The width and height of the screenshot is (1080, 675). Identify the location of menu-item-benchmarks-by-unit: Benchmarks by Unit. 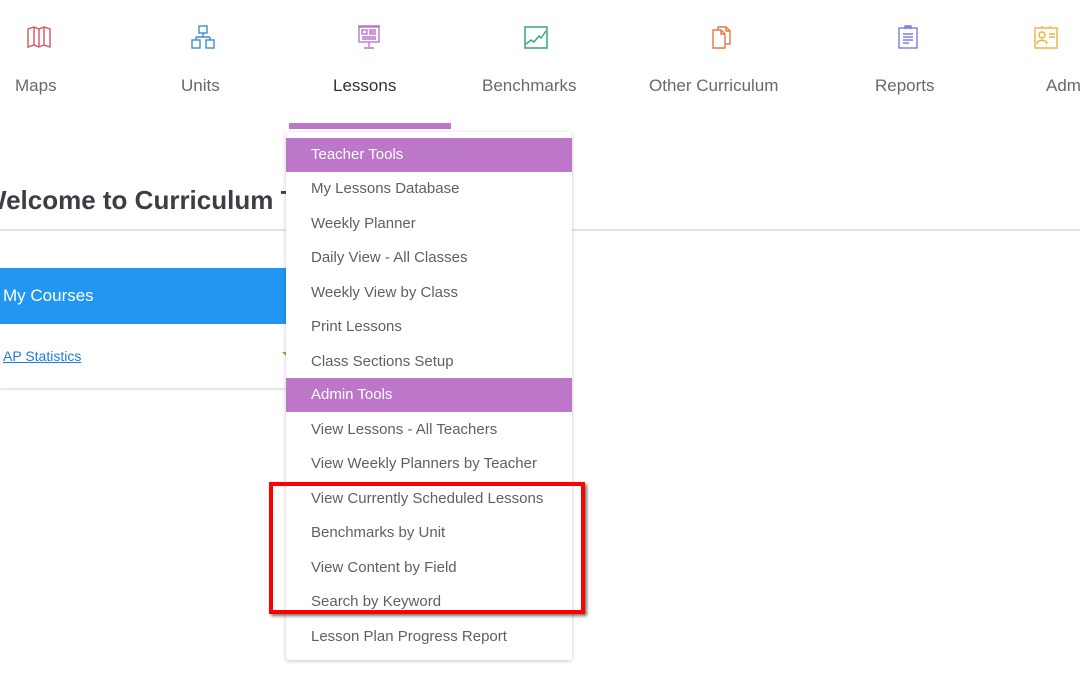
(429, 533).